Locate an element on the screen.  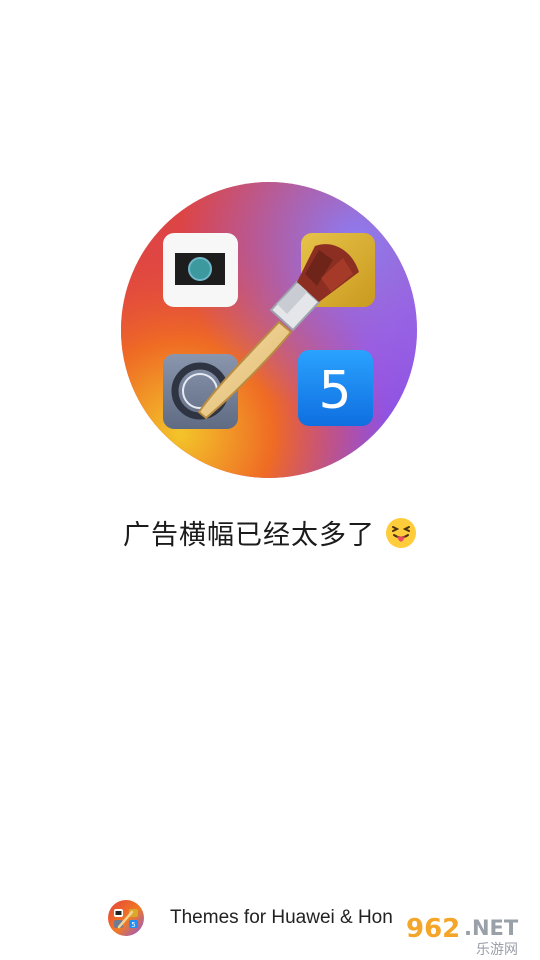
tagline-text: 广告横幅已经太多了 is located at coordinates (249, 535).